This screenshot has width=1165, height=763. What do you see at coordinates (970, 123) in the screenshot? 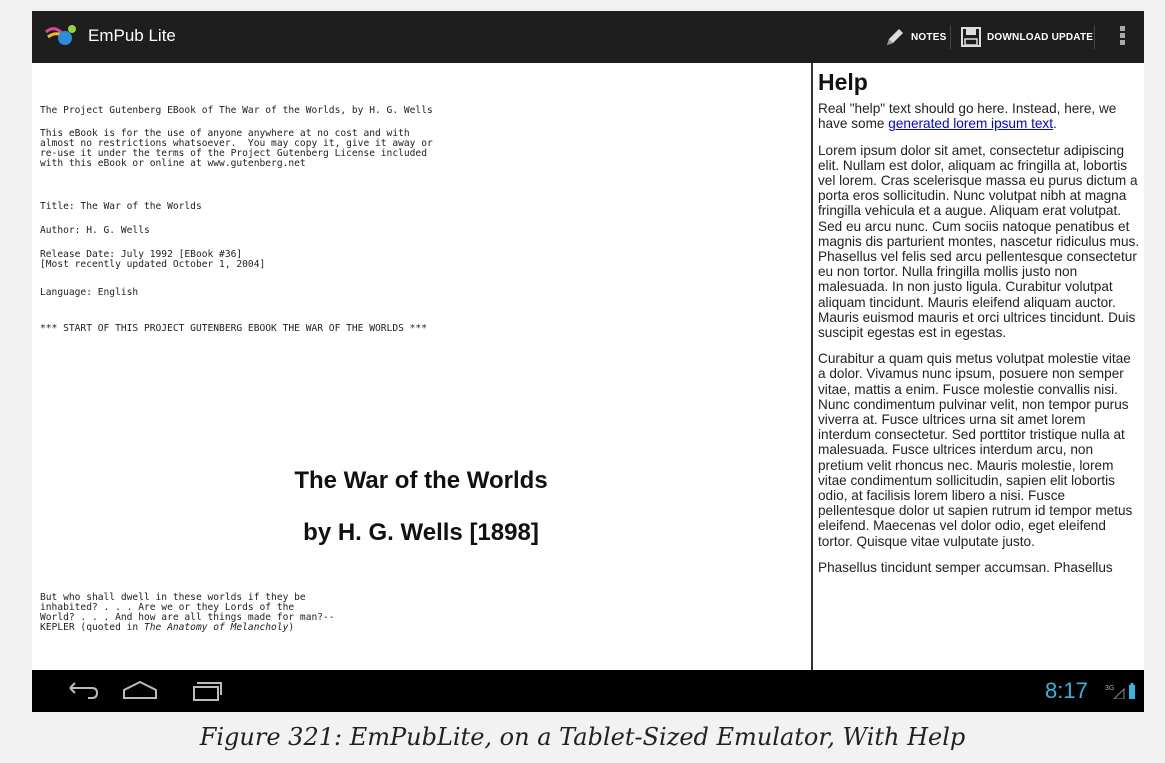
I see `lorem-ipsum-link: generated lorem ipsum text` at bounding box center [970, 123].